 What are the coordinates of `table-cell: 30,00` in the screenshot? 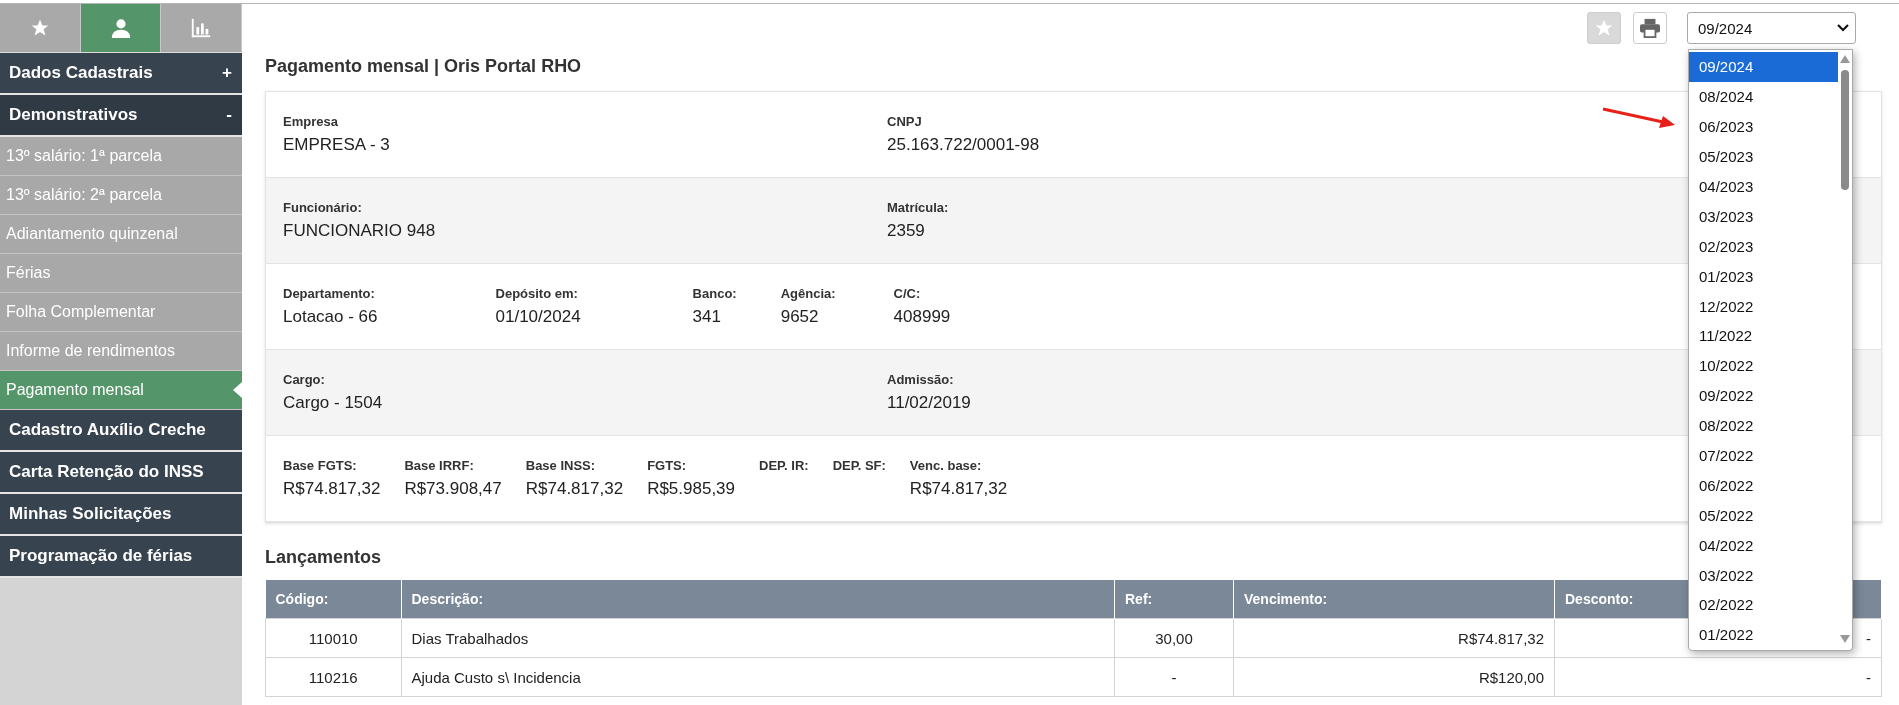 It's located at (1174, 638).